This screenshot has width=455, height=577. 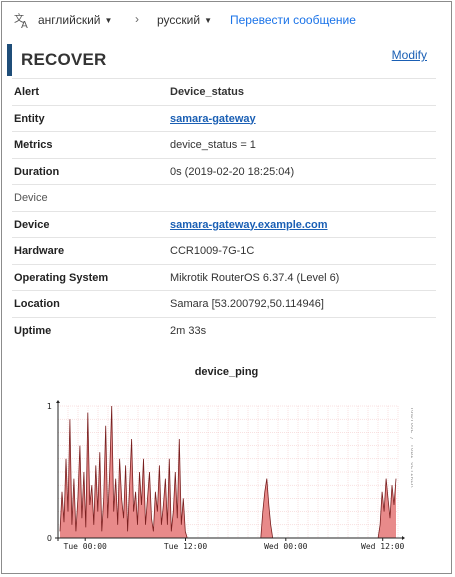 I want to click on detail-value: 2m 33s, so click(x=188, y=330).